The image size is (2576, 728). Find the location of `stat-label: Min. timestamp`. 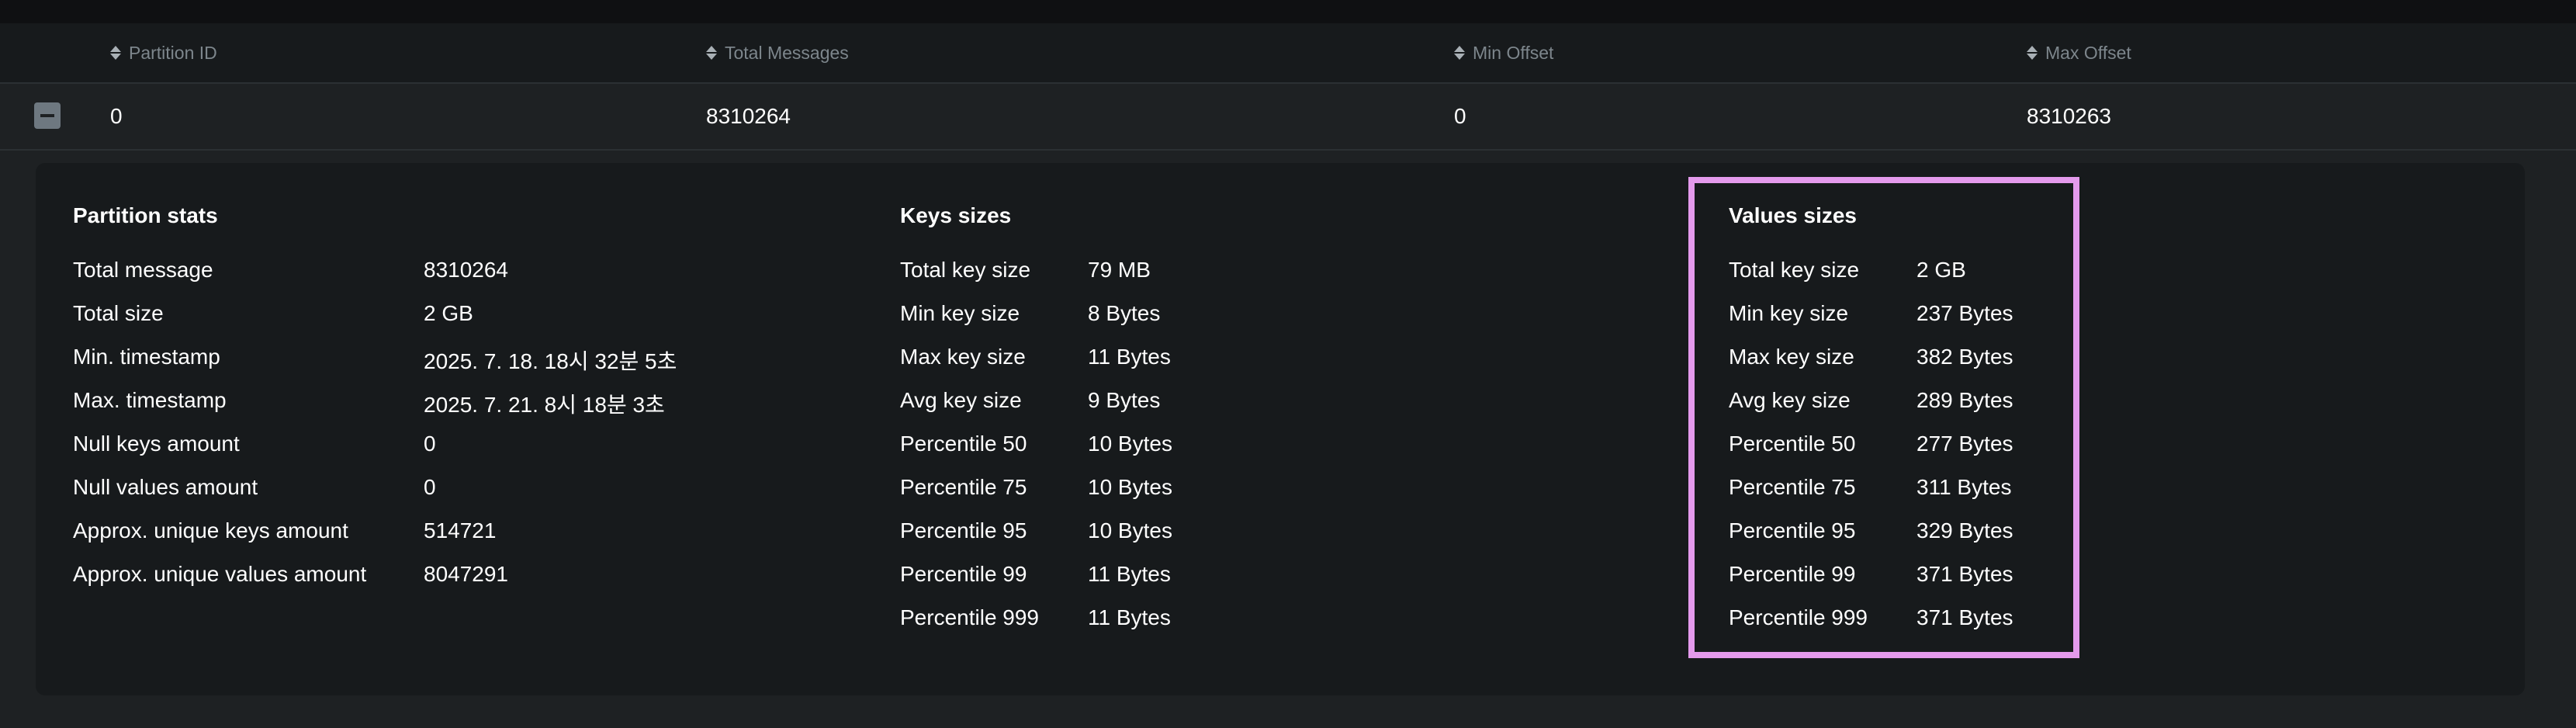

stat-label: Min. timestamp is located at coordinates (146, 357).